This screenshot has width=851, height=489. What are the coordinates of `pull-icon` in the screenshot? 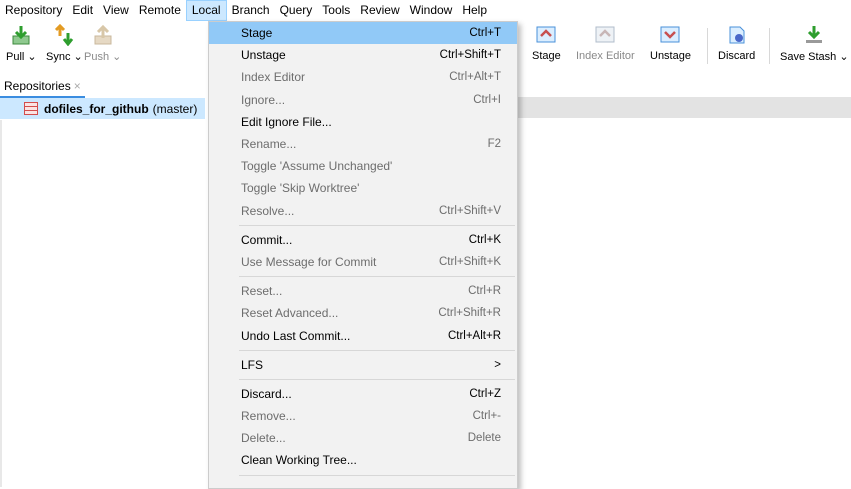 It's located at (21, 35).